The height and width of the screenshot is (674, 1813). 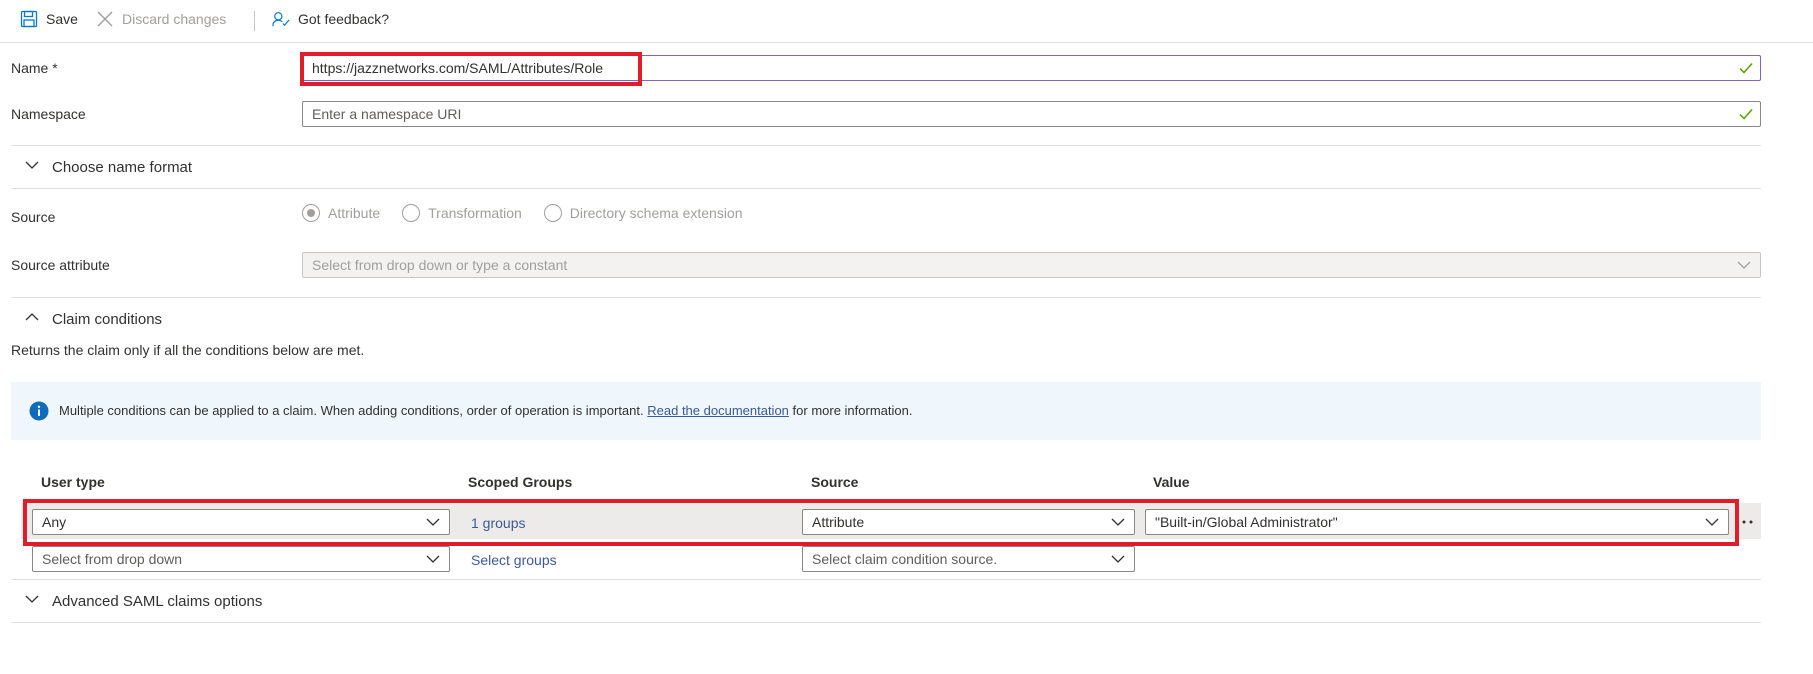 What do you see at coordinates (387, 114) in the screenshot?
I see `namespace-placeholder: Enter a namespace URI` at bounding box center [387, 114].